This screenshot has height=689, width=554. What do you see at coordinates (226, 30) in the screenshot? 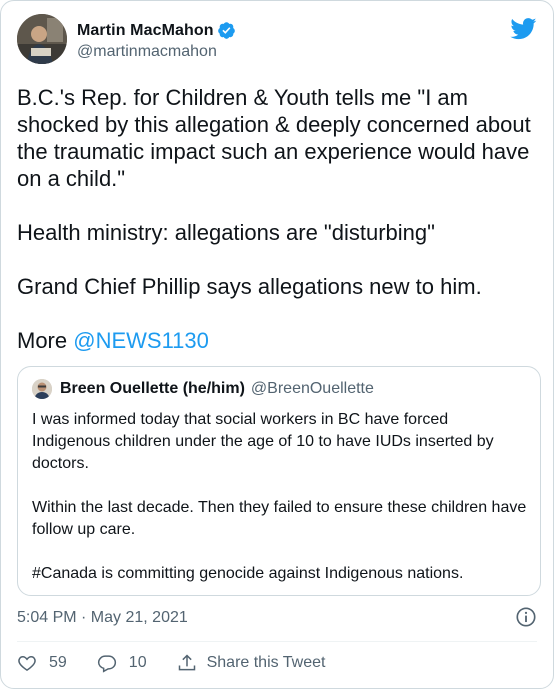
I see `verified-badge-icon` at bounding box center [226, 30].